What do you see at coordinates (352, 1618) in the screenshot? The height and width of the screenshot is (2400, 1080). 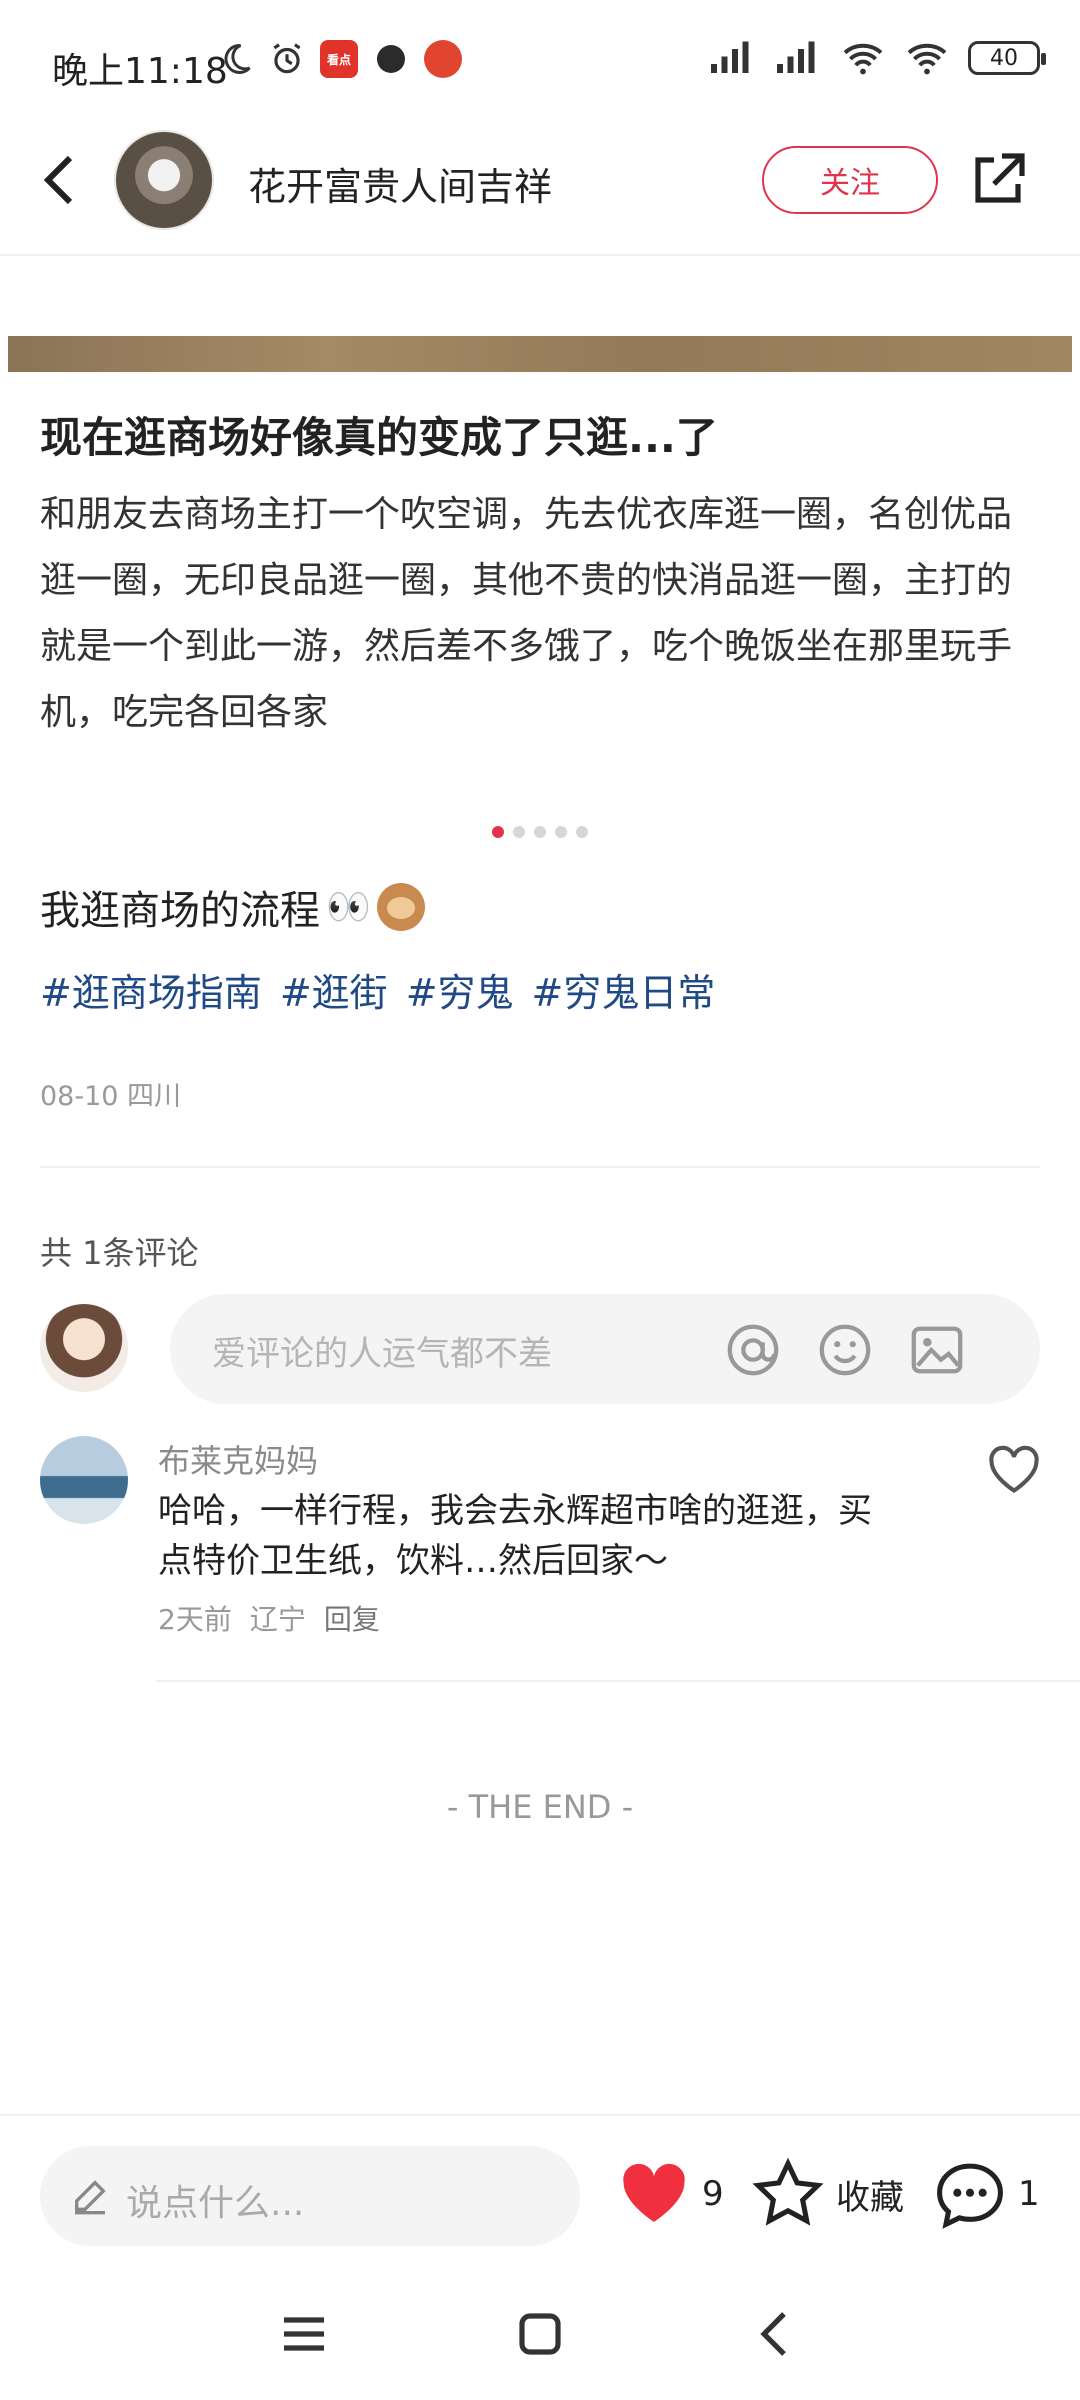 I see `reply-button: 回复` at bounding box center [352, 1618].